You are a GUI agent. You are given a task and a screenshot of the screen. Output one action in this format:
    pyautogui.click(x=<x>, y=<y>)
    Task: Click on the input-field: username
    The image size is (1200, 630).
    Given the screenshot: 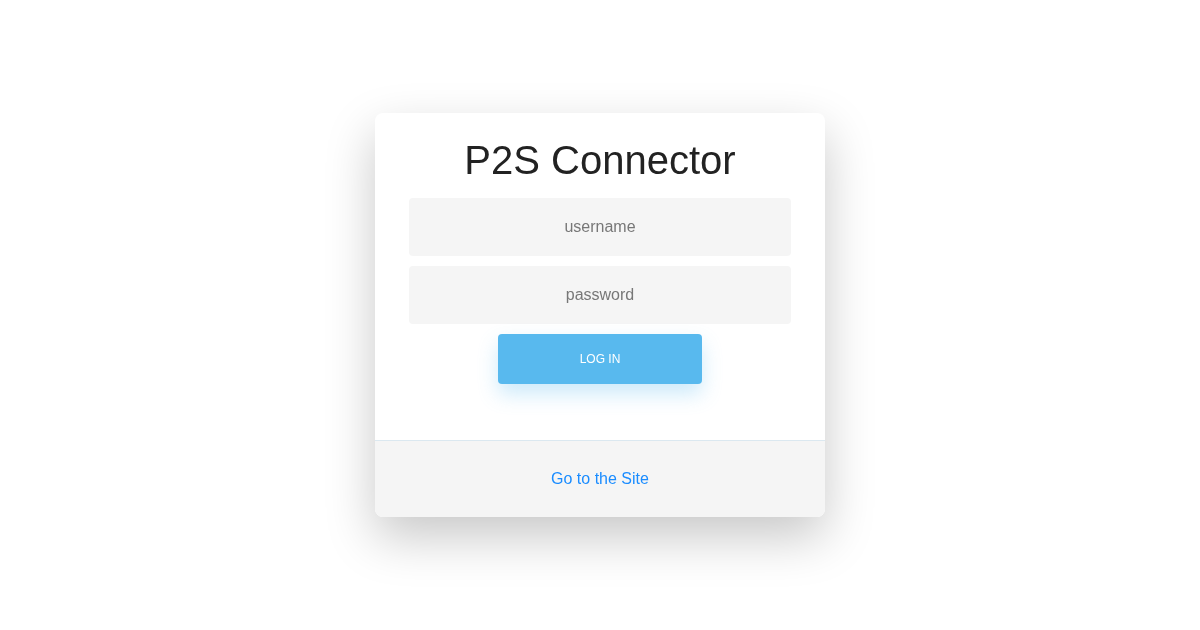 What is the action you would take?
    pyautogui.click(x=600, y=227)
    